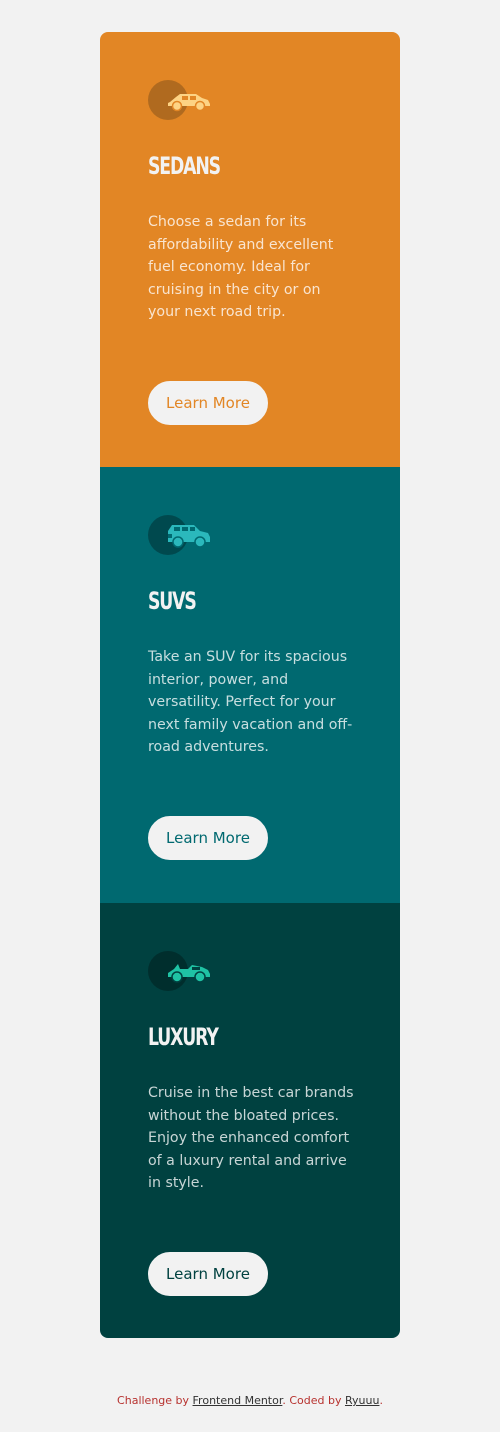 Image resolution: width=500 pixels, height=1432 pixels. I want to click on attribution-middle: . Coded by, so click(313, 1400).